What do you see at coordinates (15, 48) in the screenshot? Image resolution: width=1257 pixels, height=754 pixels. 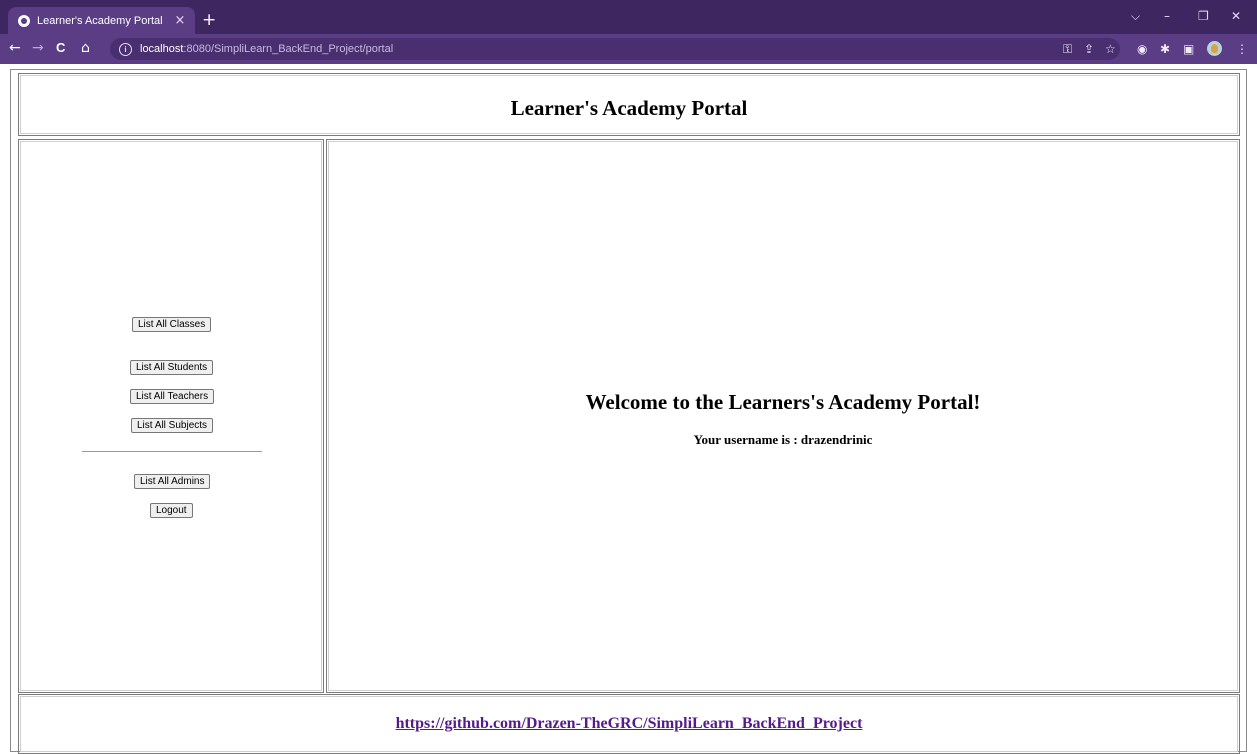 I see `back-button: ←` at bounding box center [15, 48].